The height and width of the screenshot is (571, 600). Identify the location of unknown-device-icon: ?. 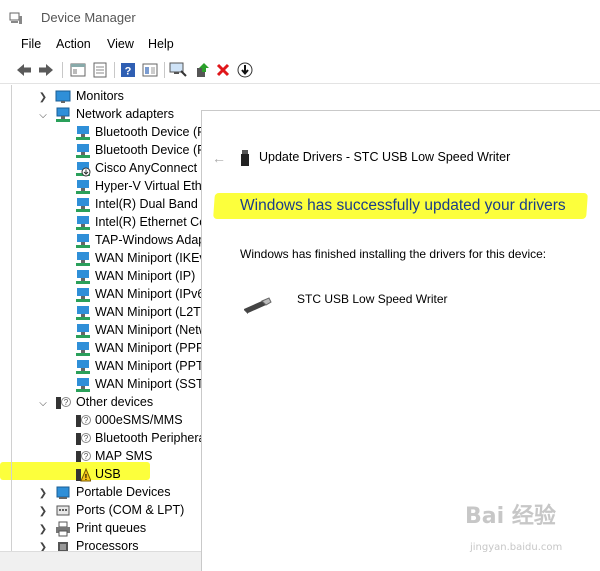
(83, 421).